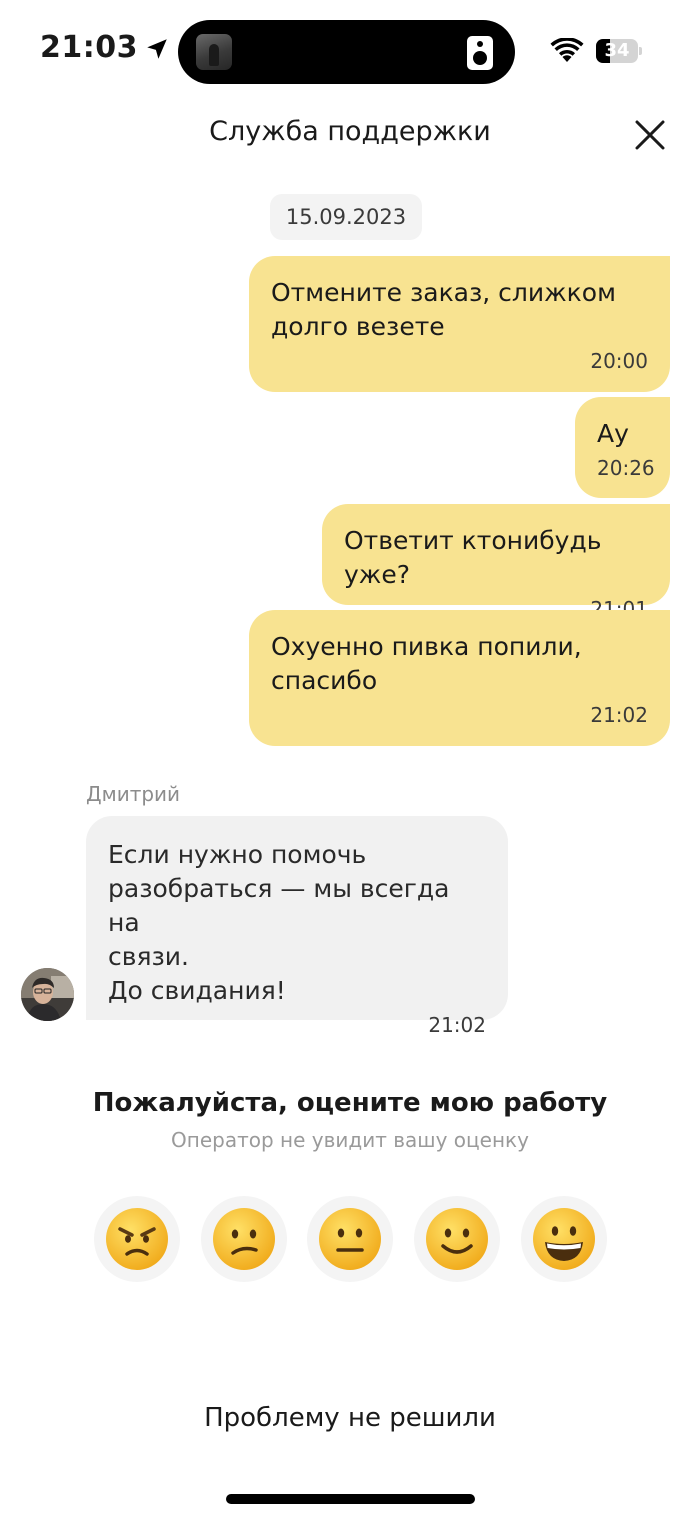  Describe the element at coordinates (47, 994) in the screenshot. I see `avatar` at that location.